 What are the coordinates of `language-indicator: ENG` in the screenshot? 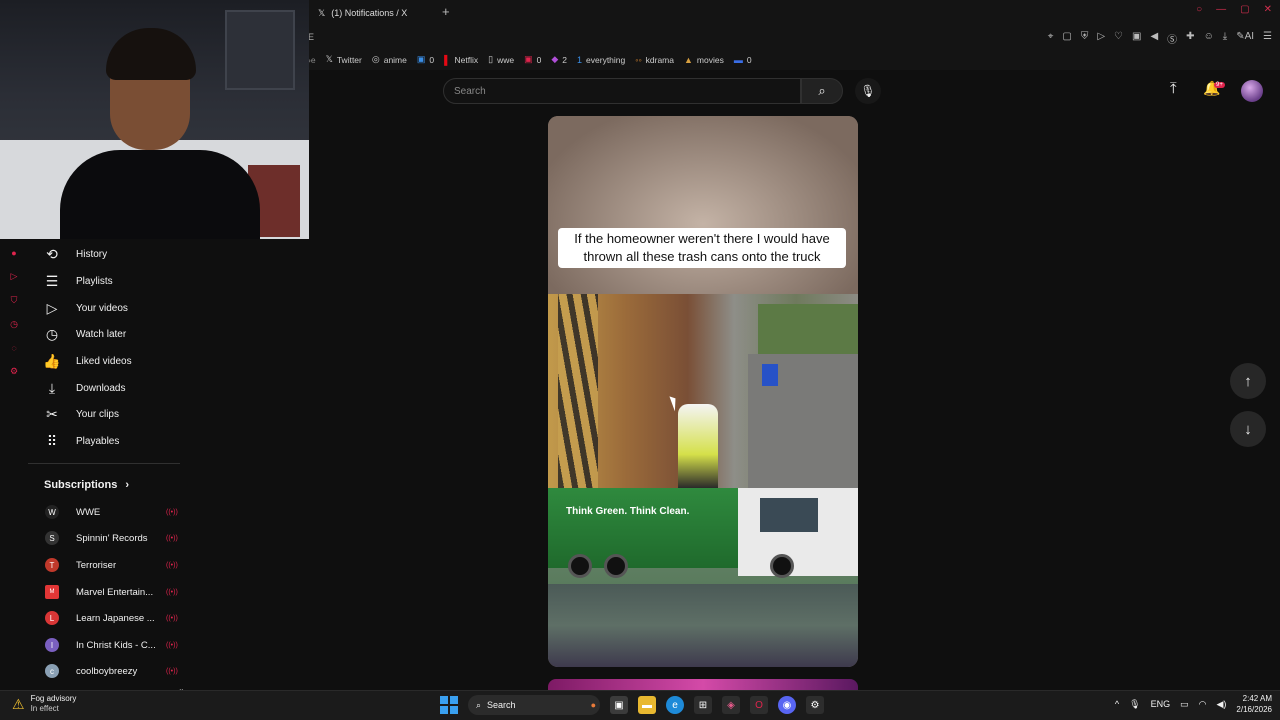 It's located at (1161, 704).